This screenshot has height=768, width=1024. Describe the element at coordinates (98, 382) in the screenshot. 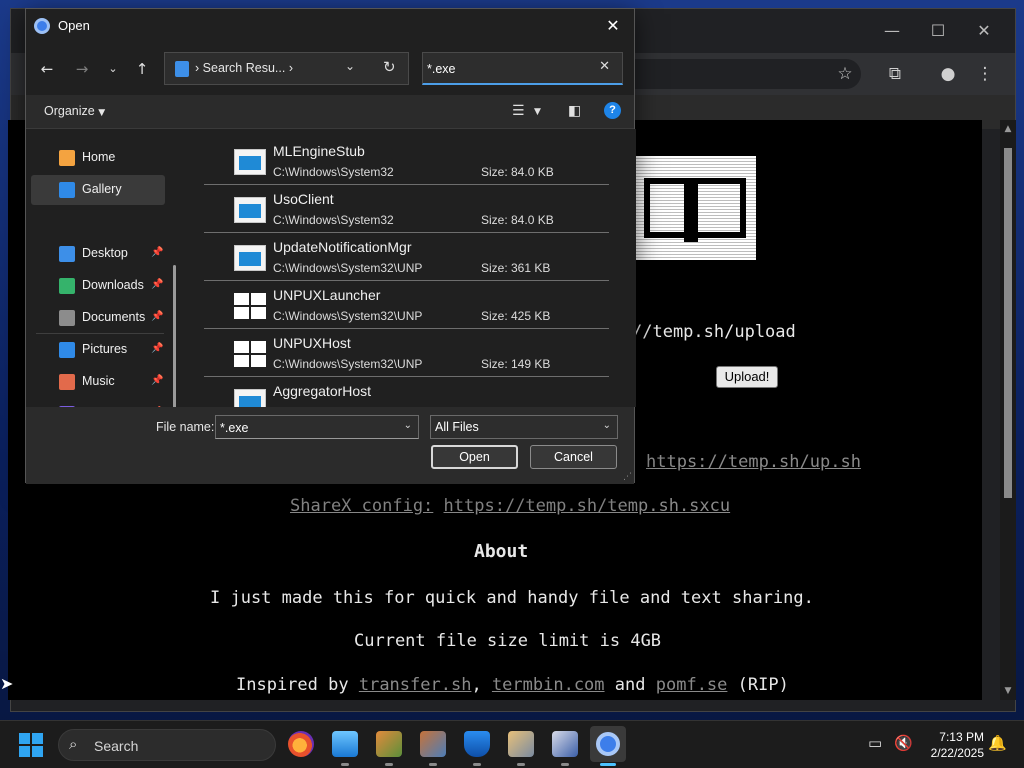

I see `nav-item-music: Music 📌` at that location.